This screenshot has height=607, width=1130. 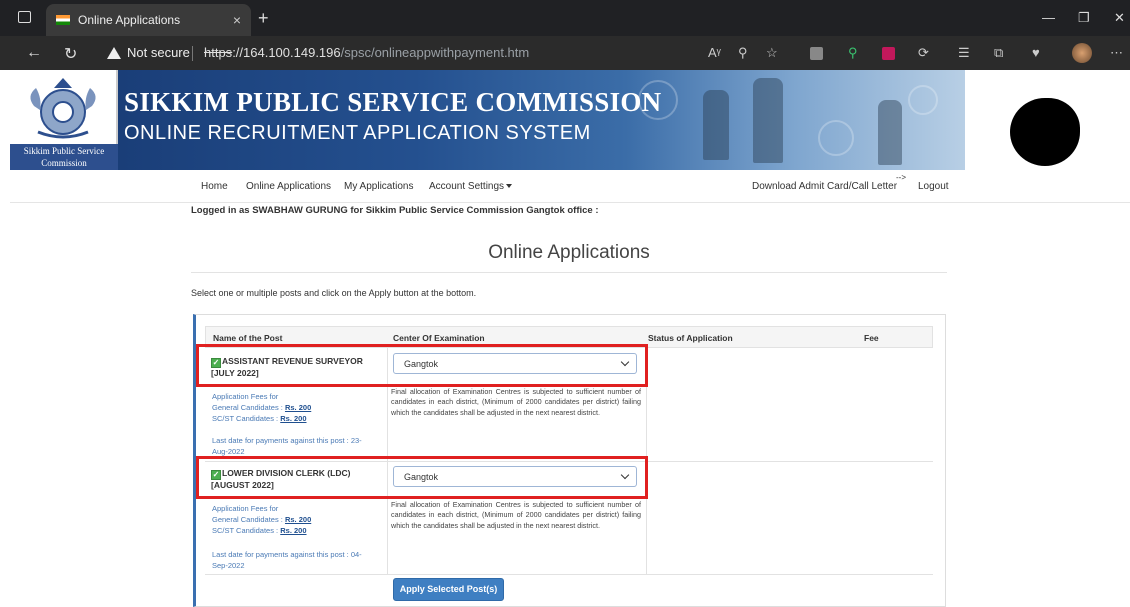 What do you see at coordinates (214, 186) in the screenshot?
I see `nav-home: Home` at bounding box center [214, 186].